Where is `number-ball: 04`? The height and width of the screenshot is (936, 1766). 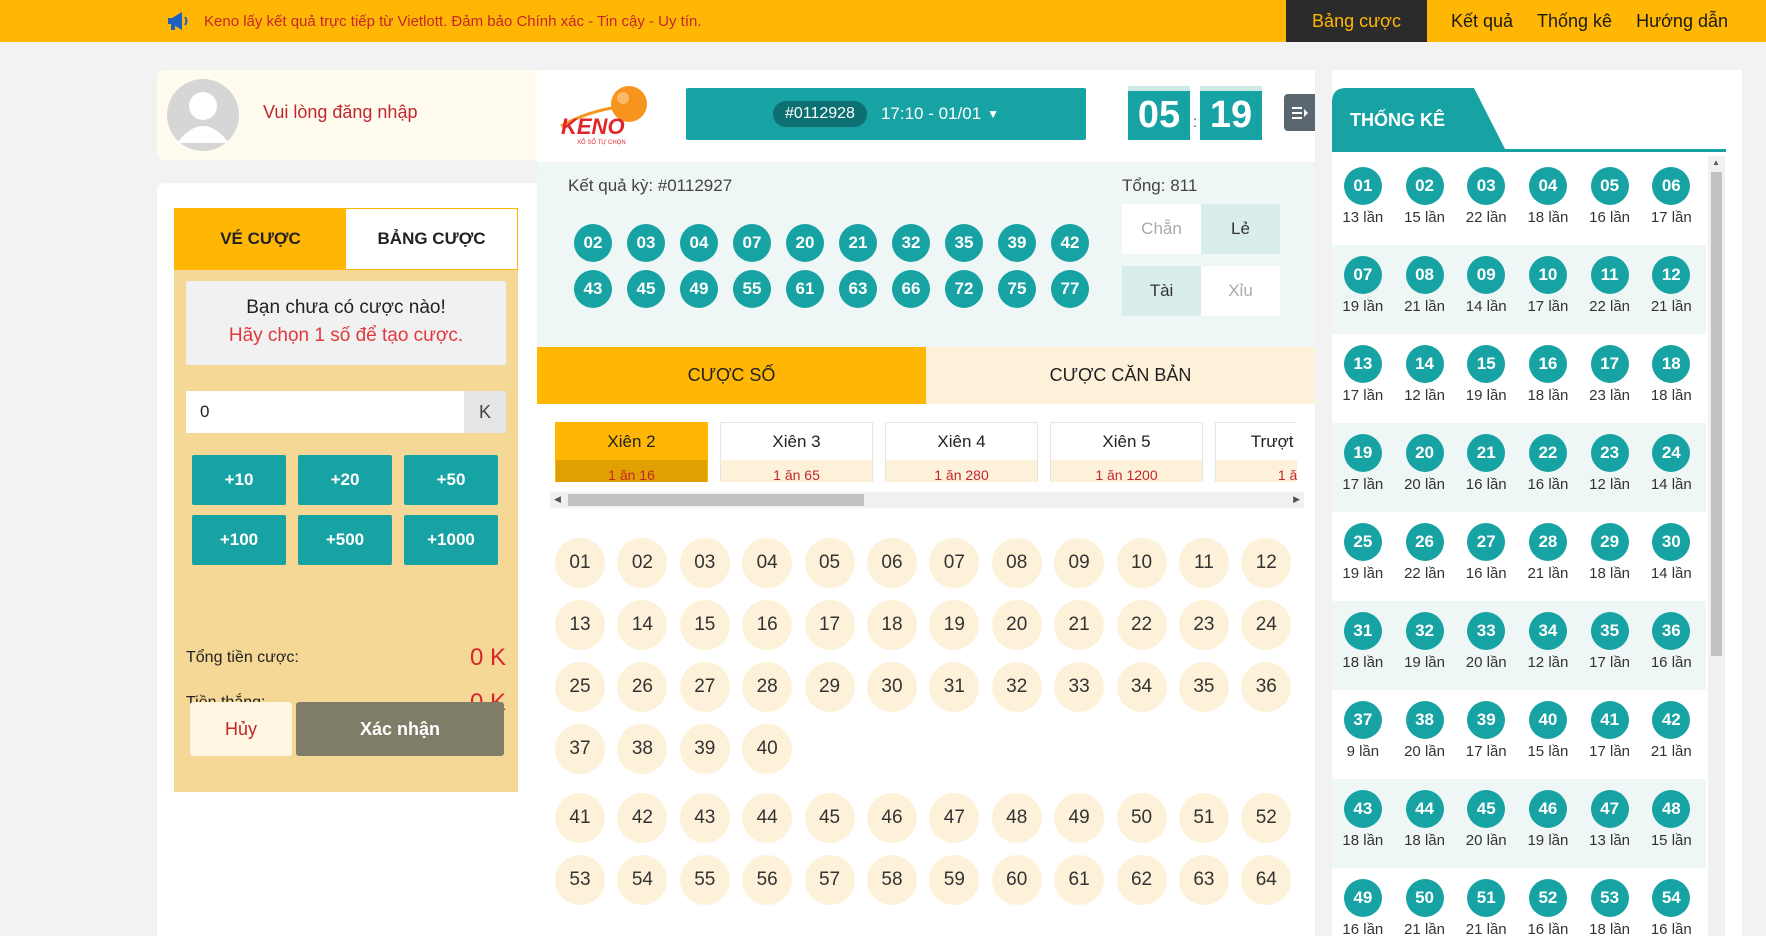 number-ball: 04 is located at coordinates (767, 563).